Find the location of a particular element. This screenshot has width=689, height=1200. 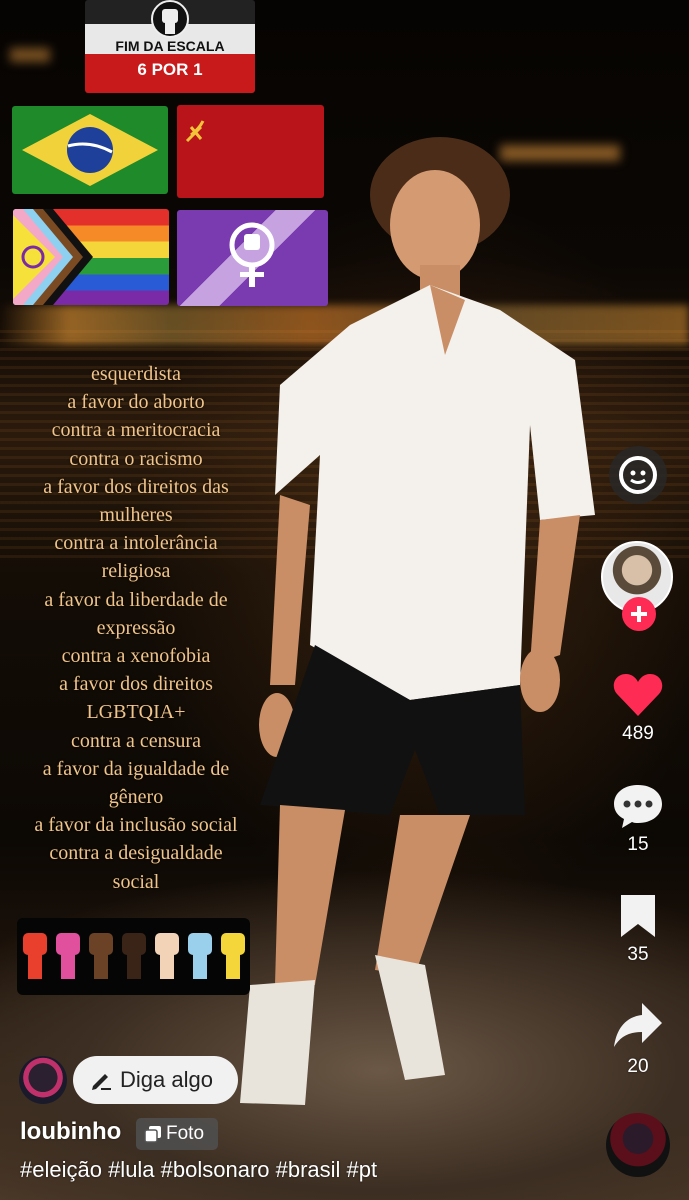

stance-line: a favor da inclusão social is located at coordinates (136, 825).